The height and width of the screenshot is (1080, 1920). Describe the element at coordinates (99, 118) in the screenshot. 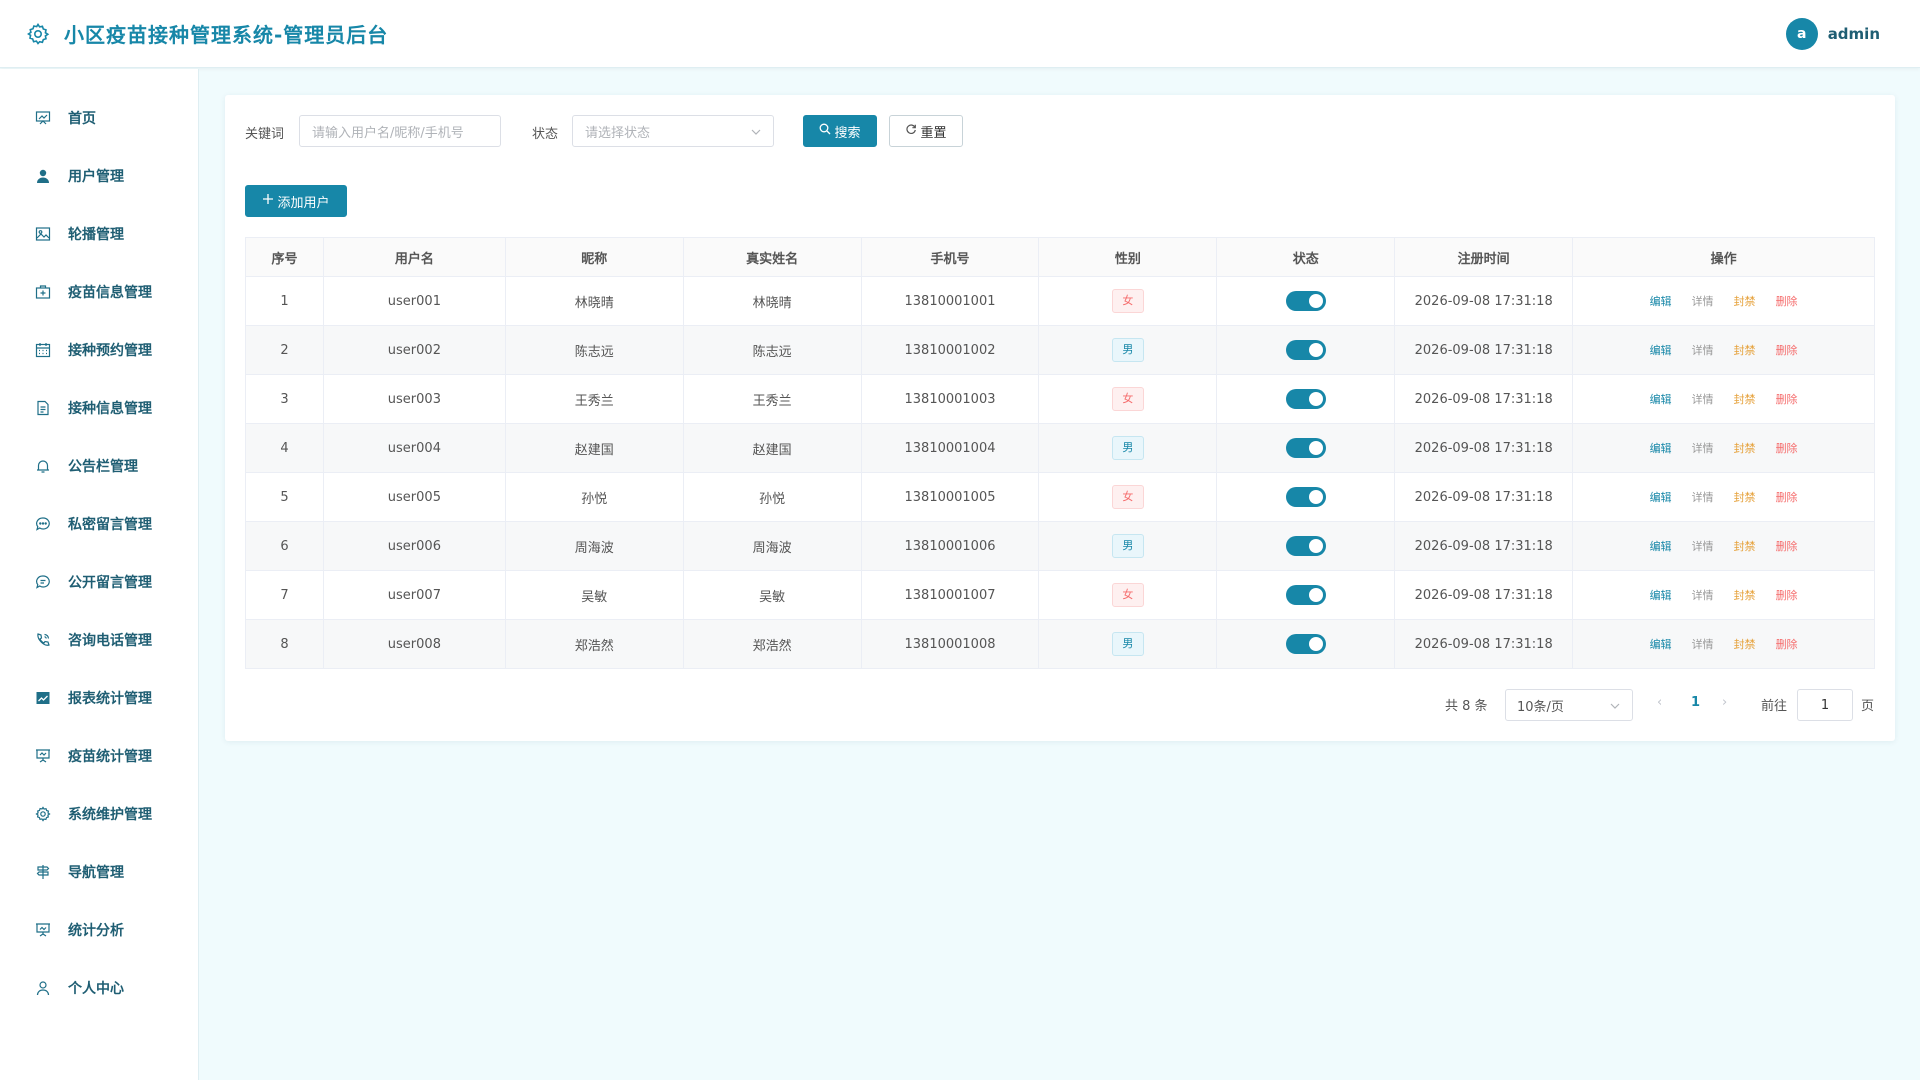

I see `sidebar-item-0: 首页` at that location.